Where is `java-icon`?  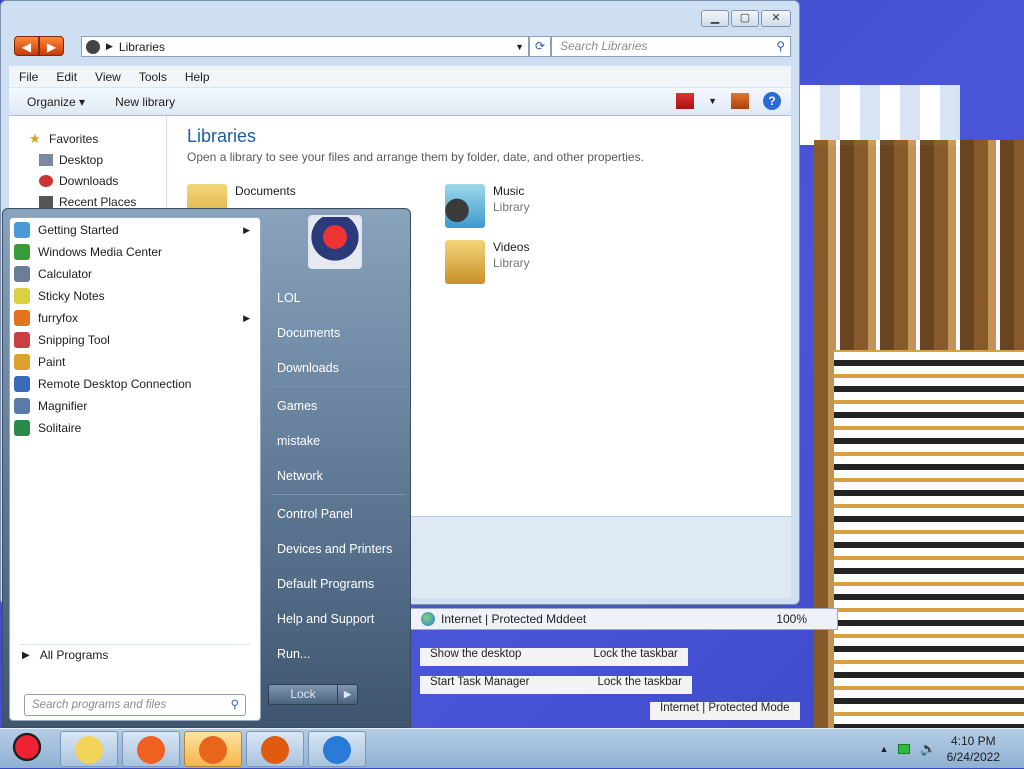
java-icon is located at coordinates (275, 750).